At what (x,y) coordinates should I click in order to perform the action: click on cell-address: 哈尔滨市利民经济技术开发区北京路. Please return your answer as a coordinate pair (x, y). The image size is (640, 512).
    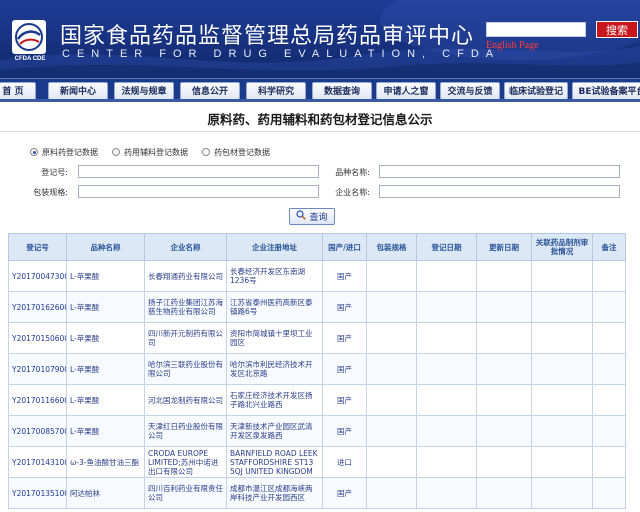
    Looking at the image, I should click on (274, 369).